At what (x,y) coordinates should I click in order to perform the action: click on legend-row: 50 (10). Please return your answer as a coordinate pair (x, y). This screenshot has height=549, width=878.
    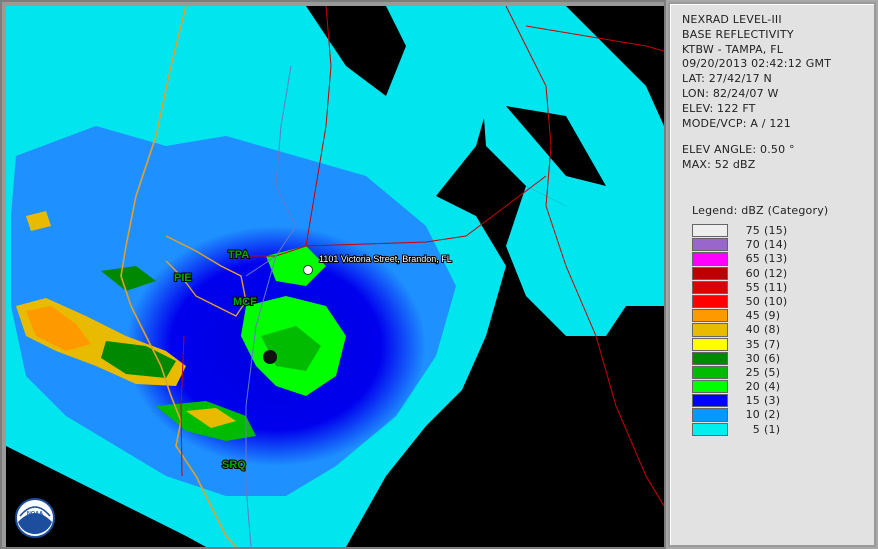
    Looking at the image, I should click on (777, 301).